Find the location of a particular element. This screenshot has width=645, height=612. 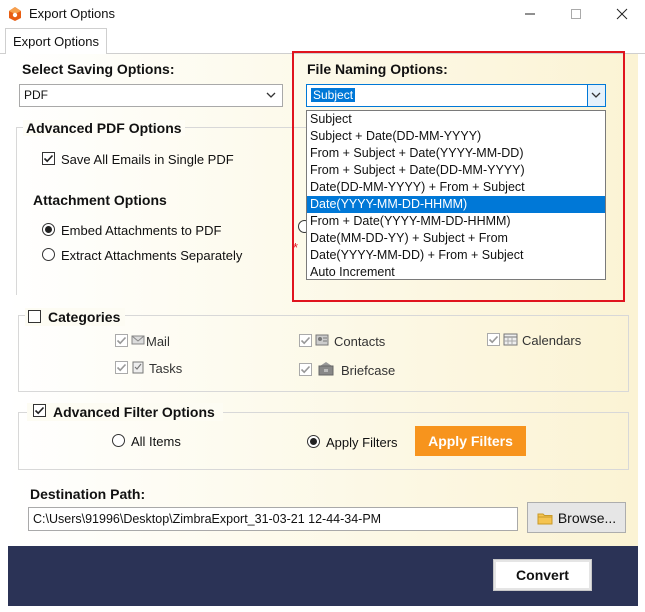

advanced-filter-checkbox is located at coordinates (39, 410).